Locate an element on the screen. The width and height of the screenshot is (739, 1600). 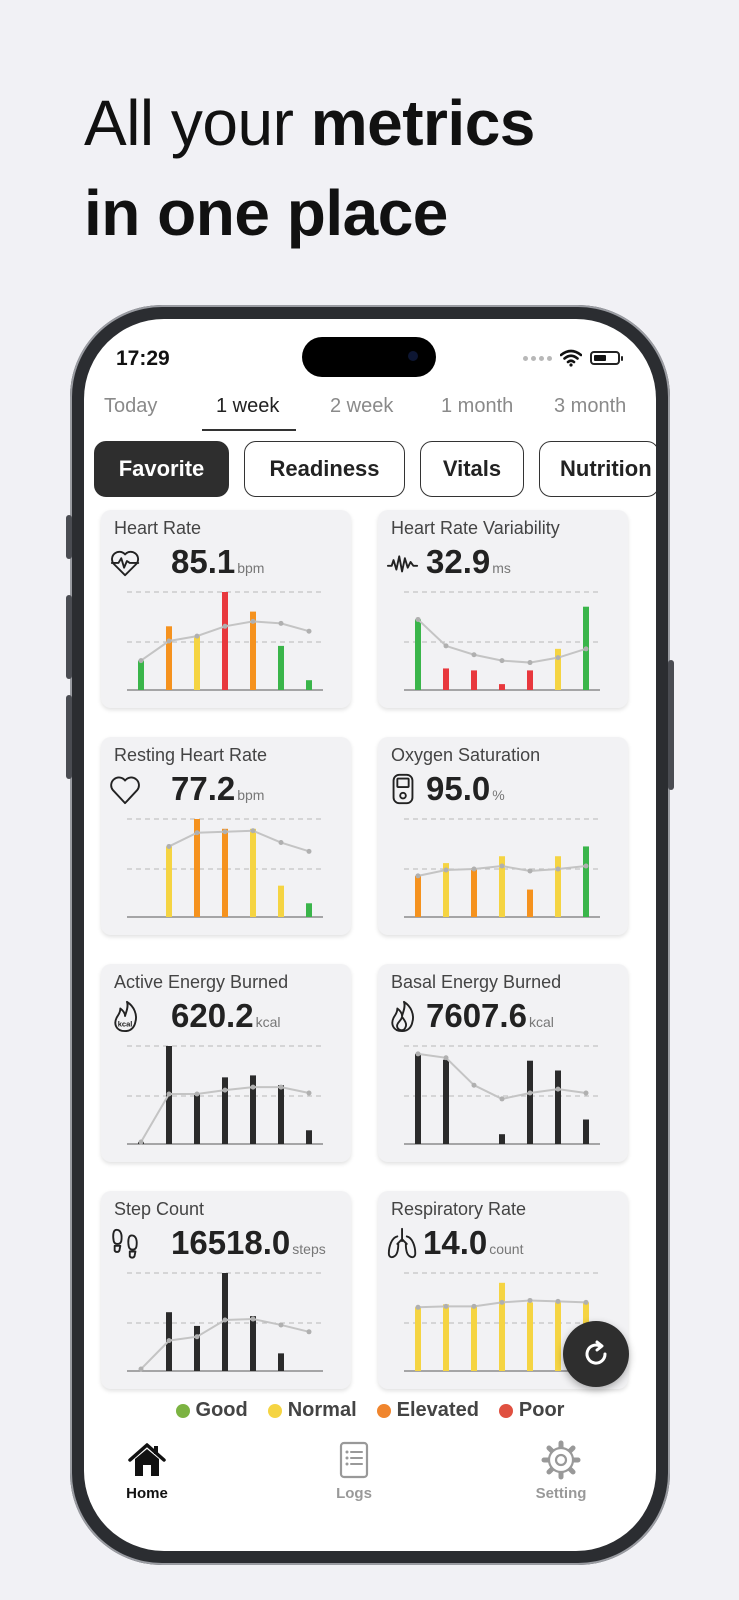
nav-setting: Setting is located at coordinates (561, 1470).